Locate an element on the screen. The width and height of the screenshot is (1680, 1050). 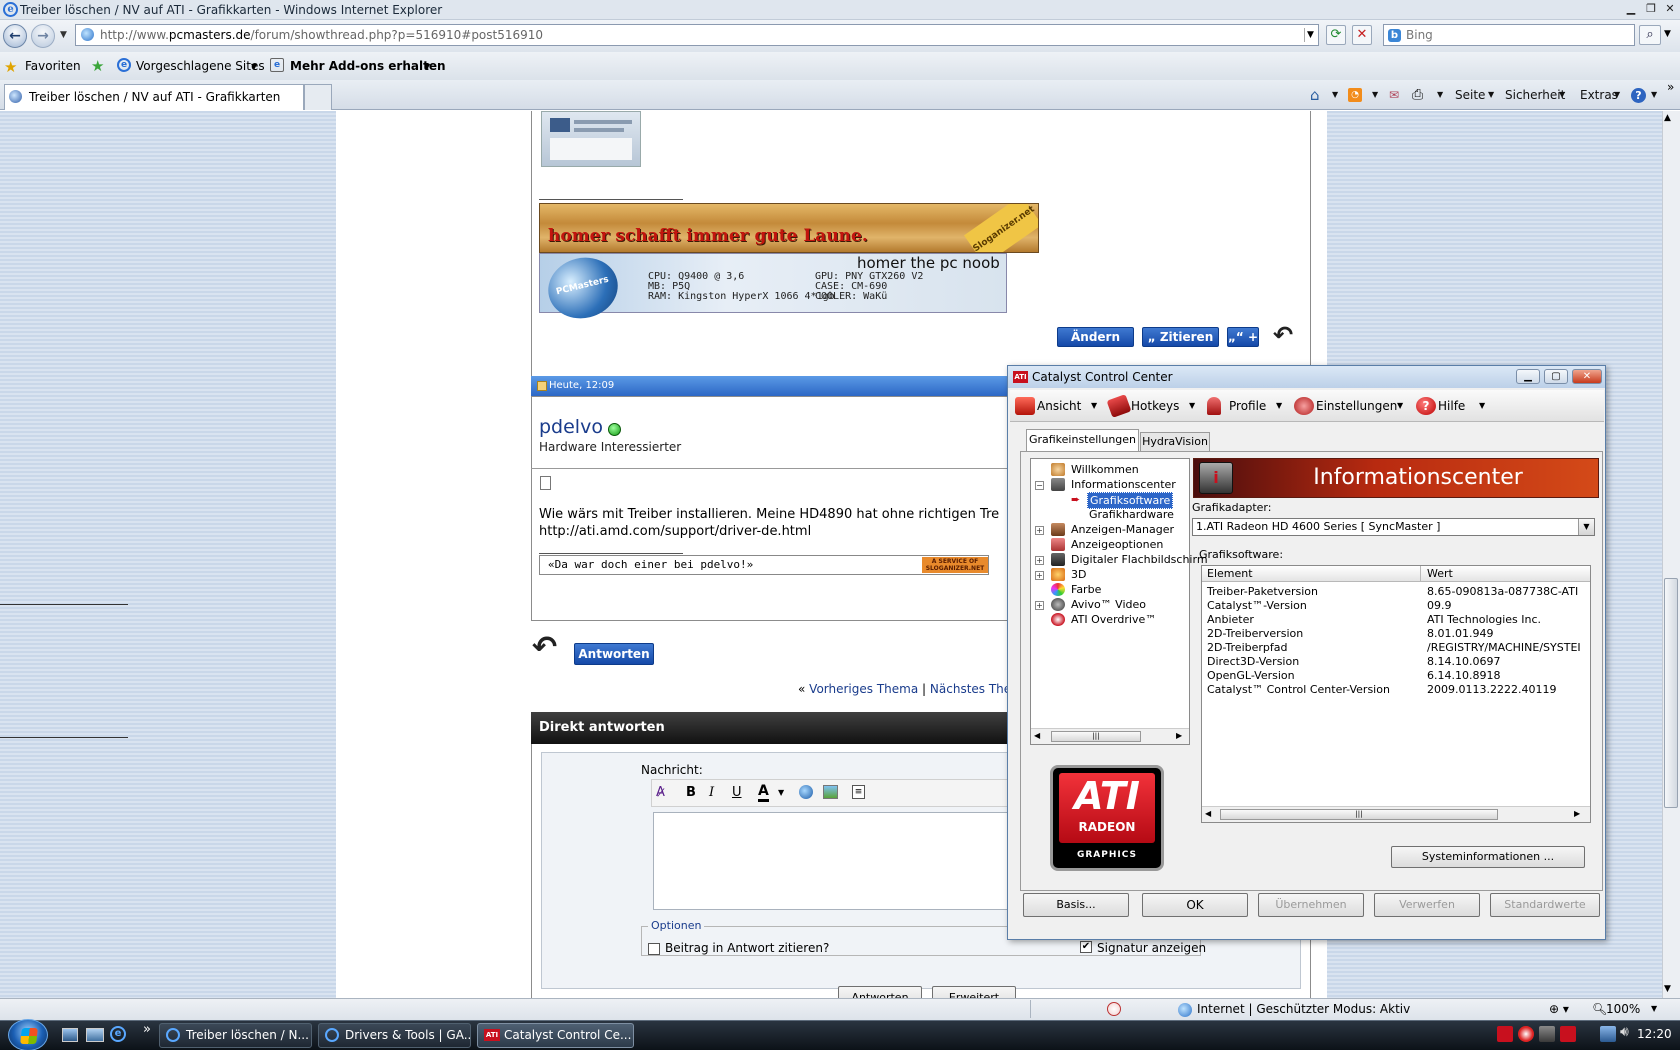
taskbar-clock: 12:20 is located at coordinates (1654, 1034).